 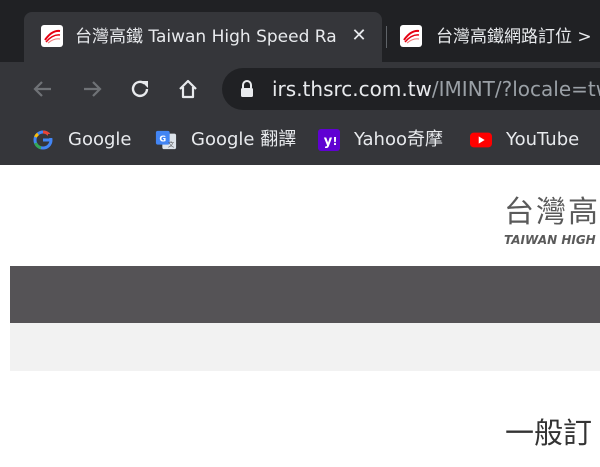 I want to click on sub-nav-bar, so click(x=305, y=347).